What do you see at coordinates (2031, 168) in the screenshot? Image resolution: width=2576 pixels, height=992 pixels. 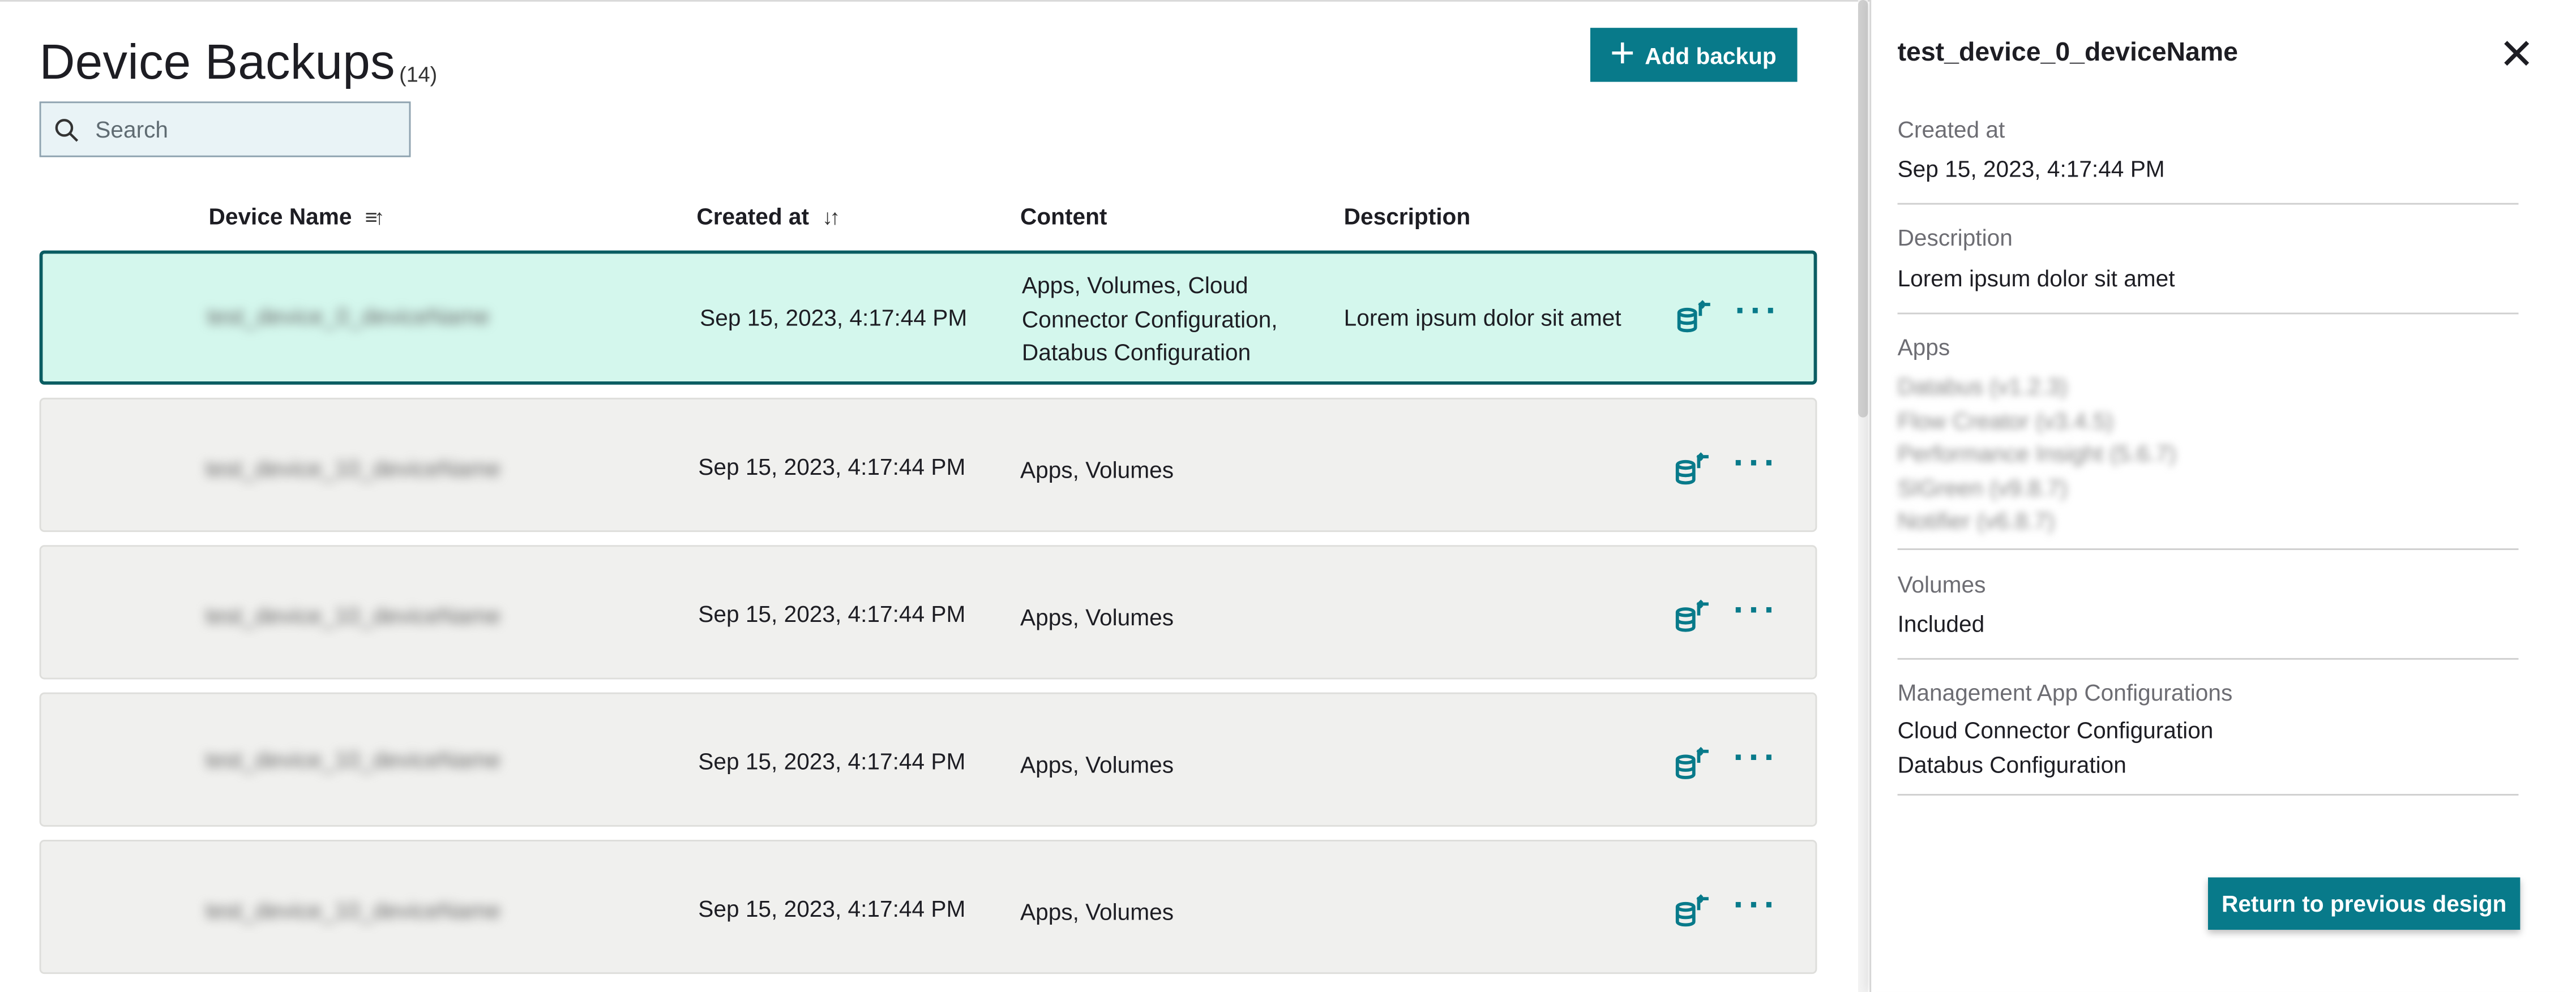 I see `created-at-value: Sep 15, 2023, 4:17:44 PM` at bounding box center [2031, 168].